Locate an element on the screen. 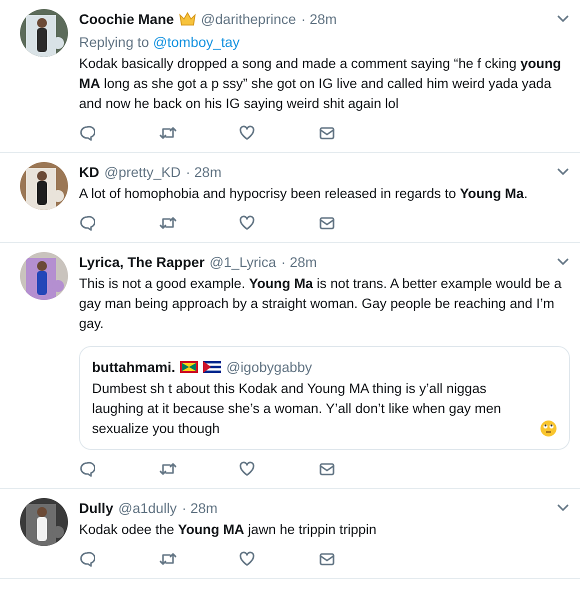 The image size is (580, 601). user-handle: @igobygabby is located at coordinates (269, 367).